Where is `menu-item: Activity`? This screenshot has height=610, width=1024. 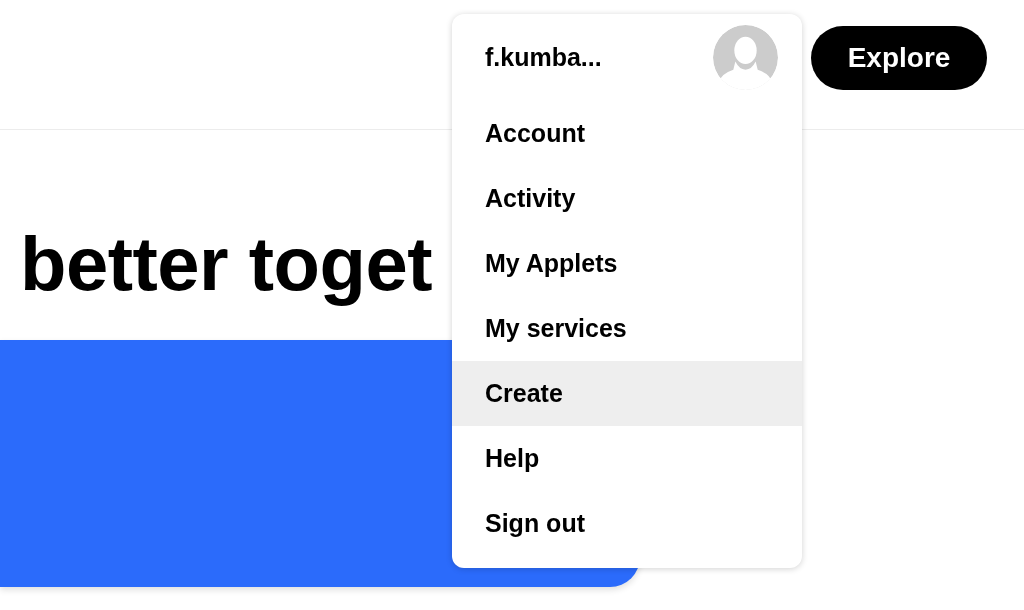 menu-item: Activity is located at coordinates (627, 198).